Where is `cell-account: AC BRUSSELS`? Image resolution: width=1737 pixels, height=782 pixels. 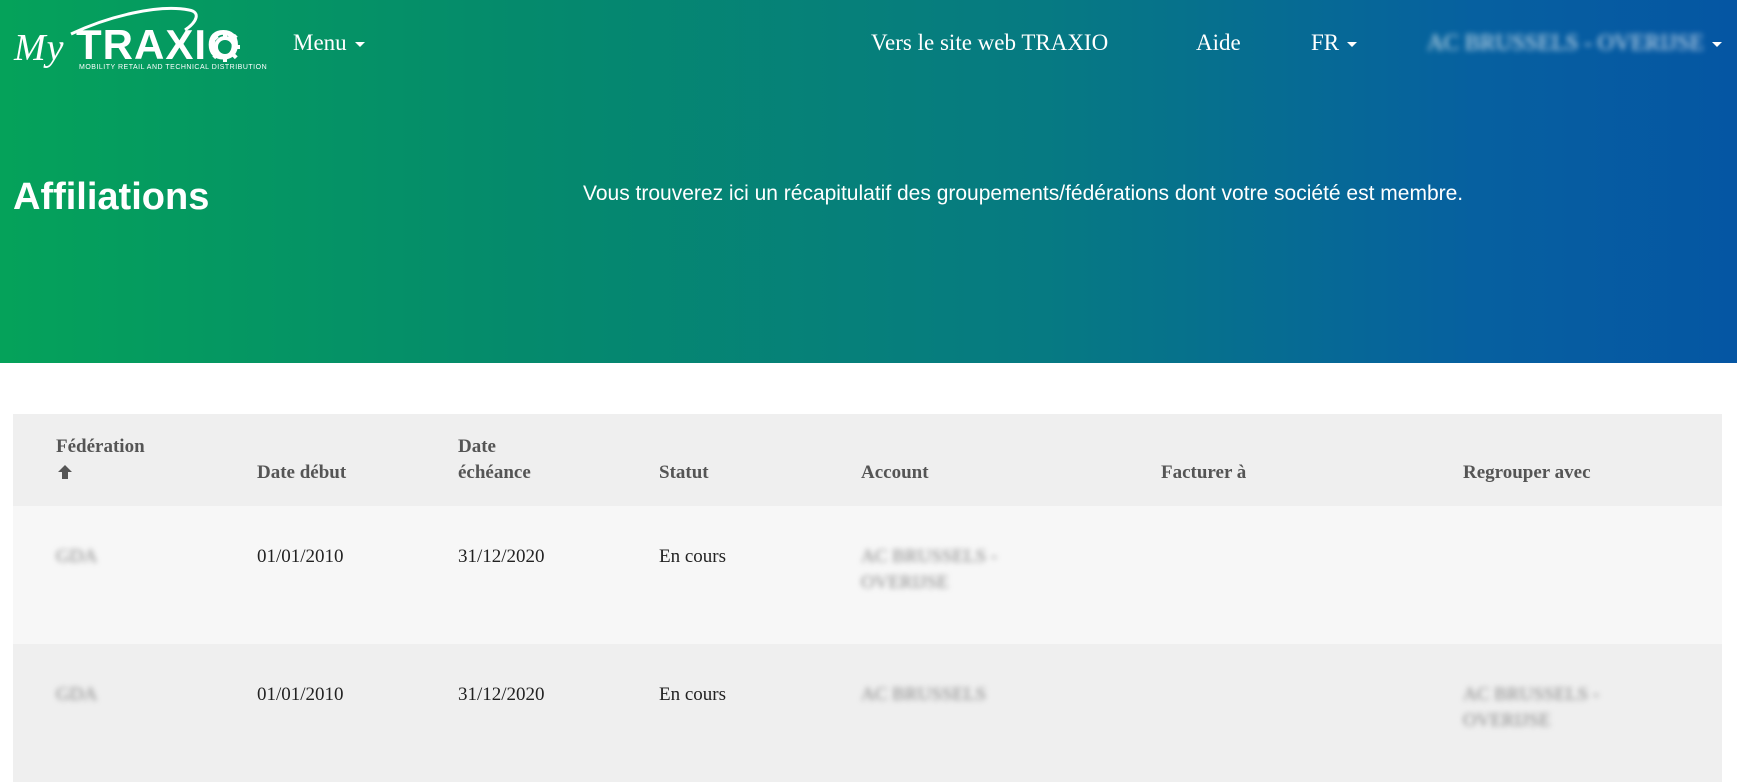 cell-account: AC BRUSSELS is located at coordinates (923, 695).